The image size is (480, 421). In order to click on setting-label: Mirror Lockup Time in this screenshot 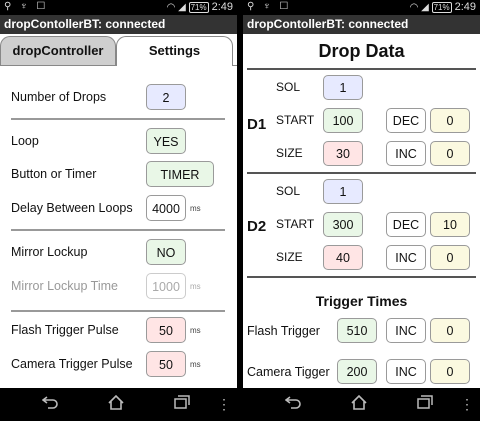, I will do `click(64, 286)`.